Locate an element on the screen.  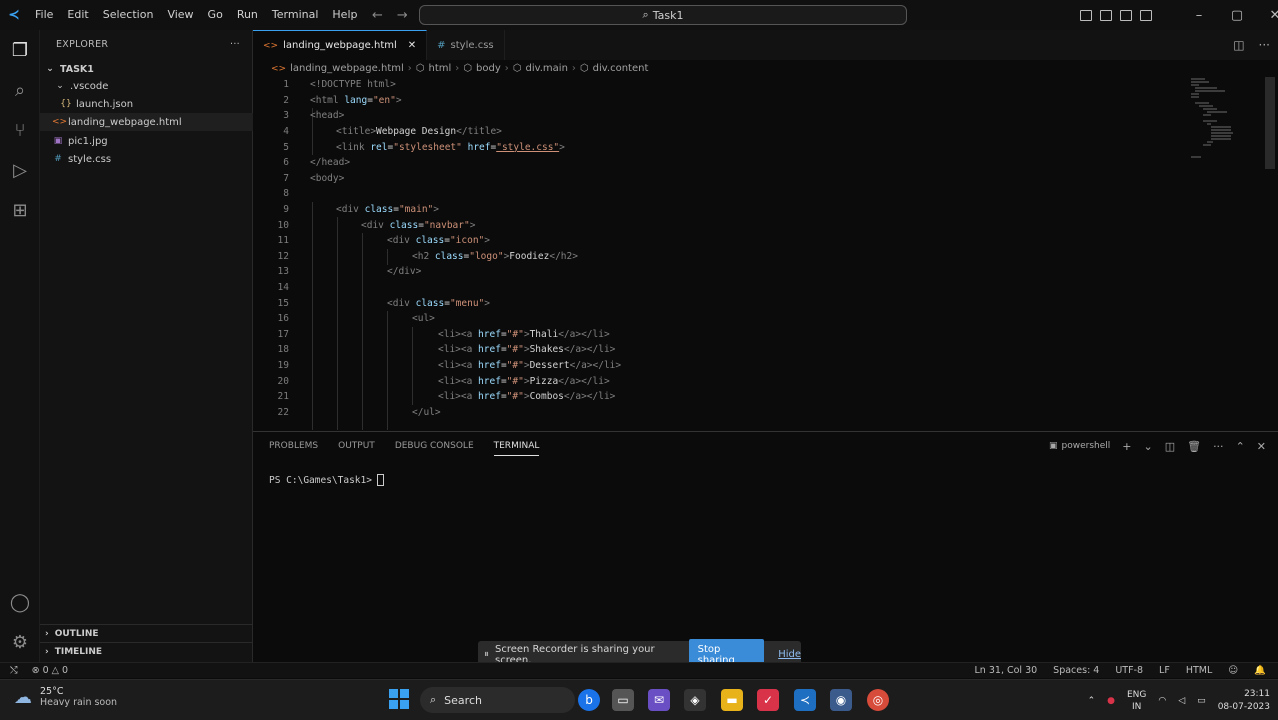
breadcrumb-item: html is located at coordinates (440, 68).